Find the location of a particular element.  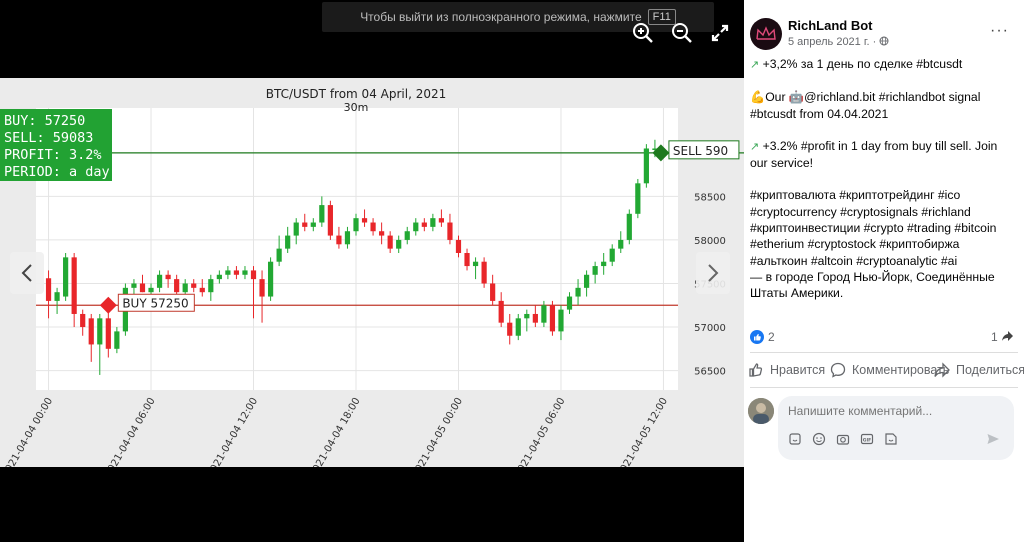

next-photo-button is located at coordinates (713, 273).